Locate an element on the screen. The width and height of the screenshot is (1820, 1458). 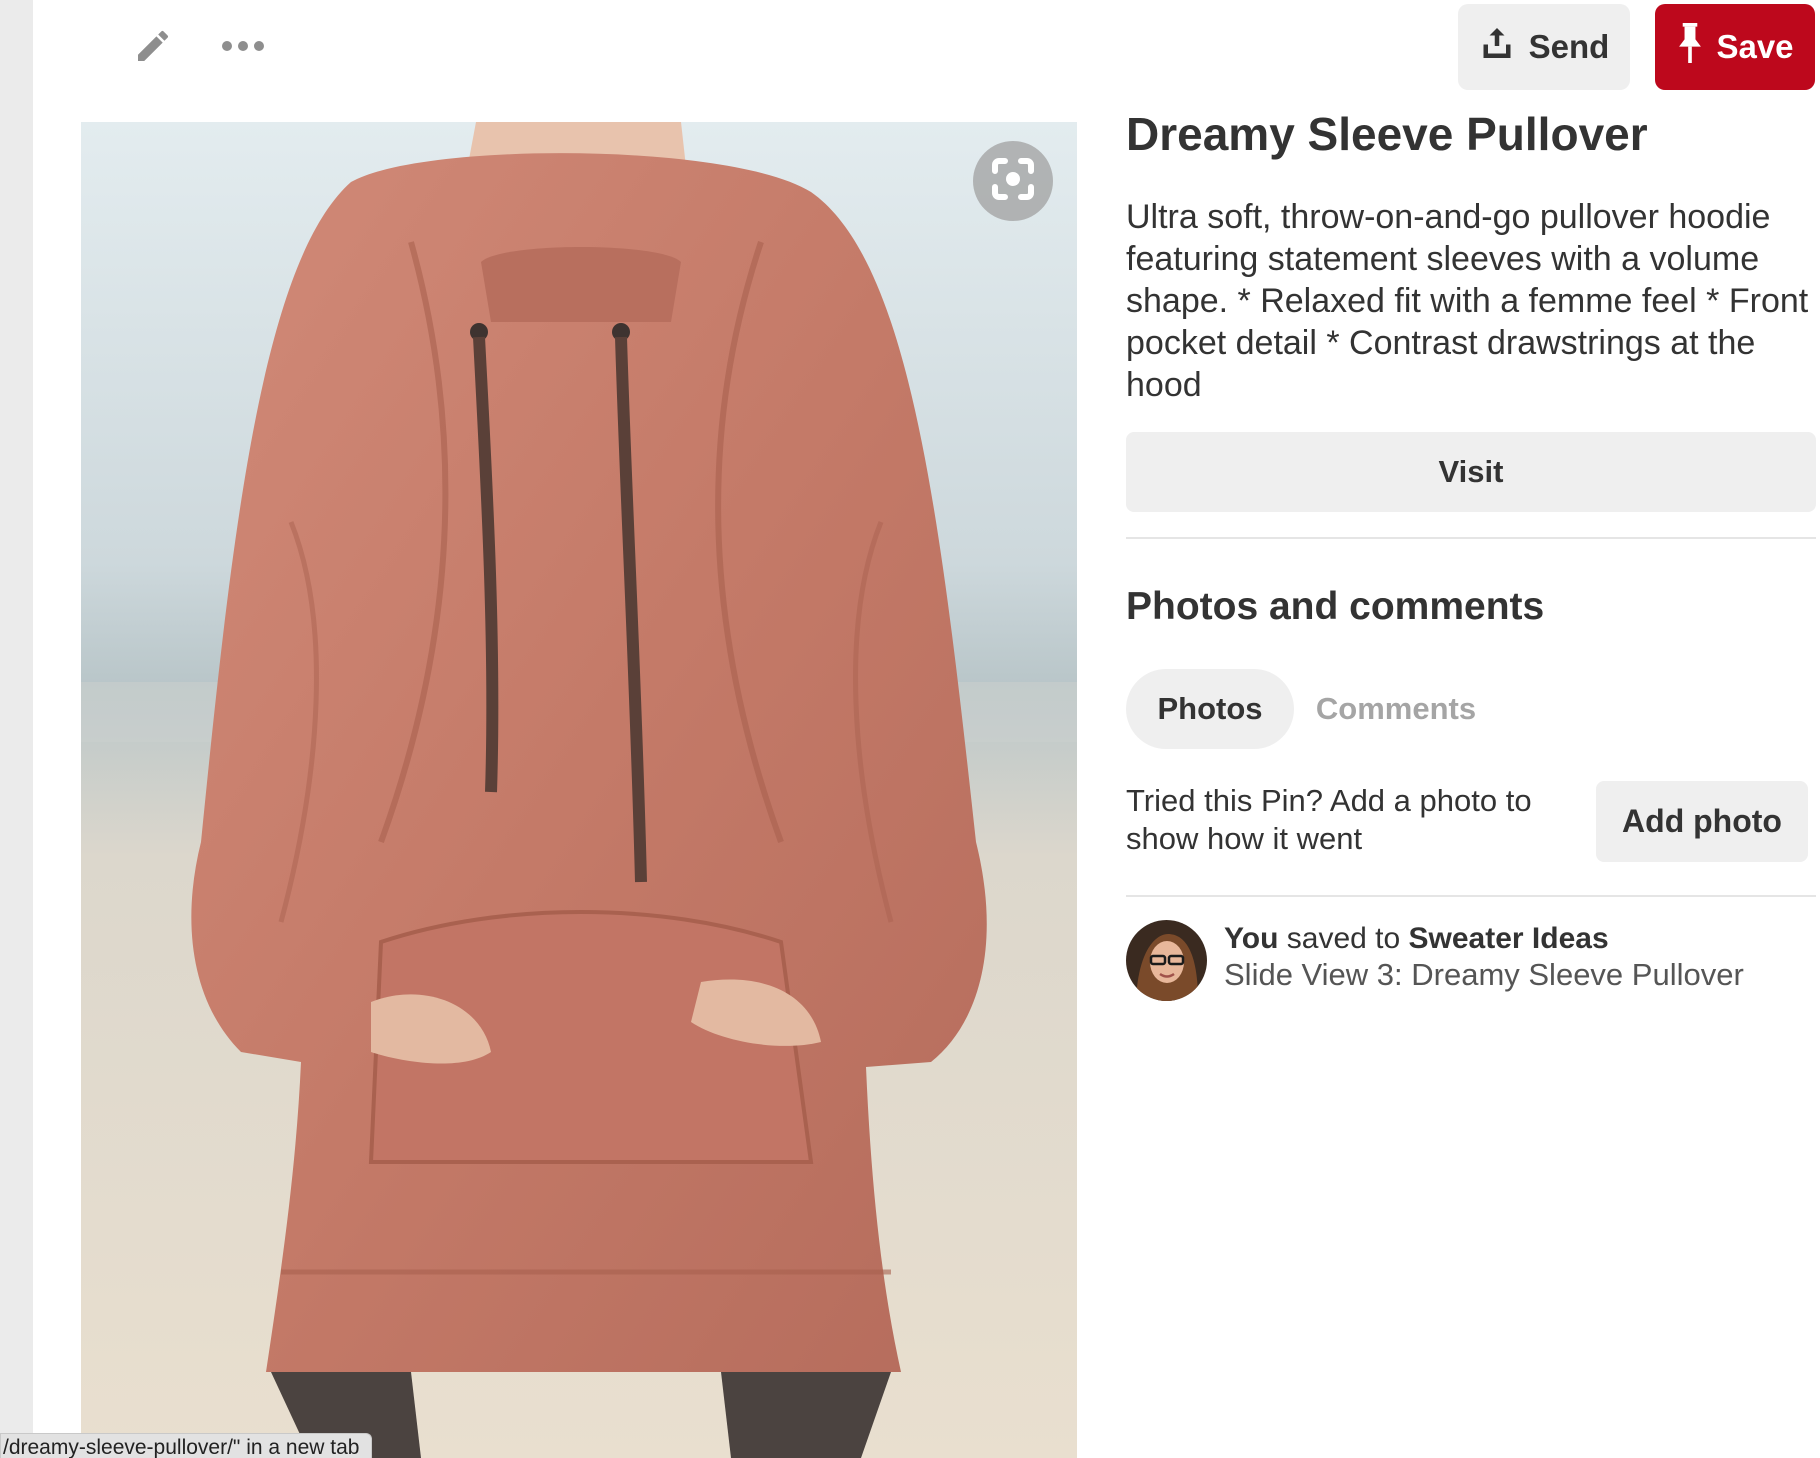
tab-photos-label: Photos is located at coordinates (1210, 708).